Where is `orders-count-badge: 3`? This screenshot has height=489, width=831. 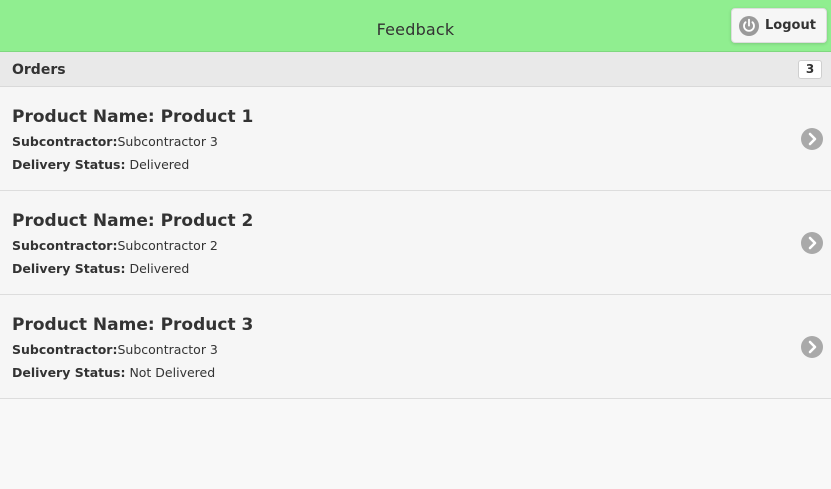 orders-count-badge: 3 is located at coordinates (810, 69).